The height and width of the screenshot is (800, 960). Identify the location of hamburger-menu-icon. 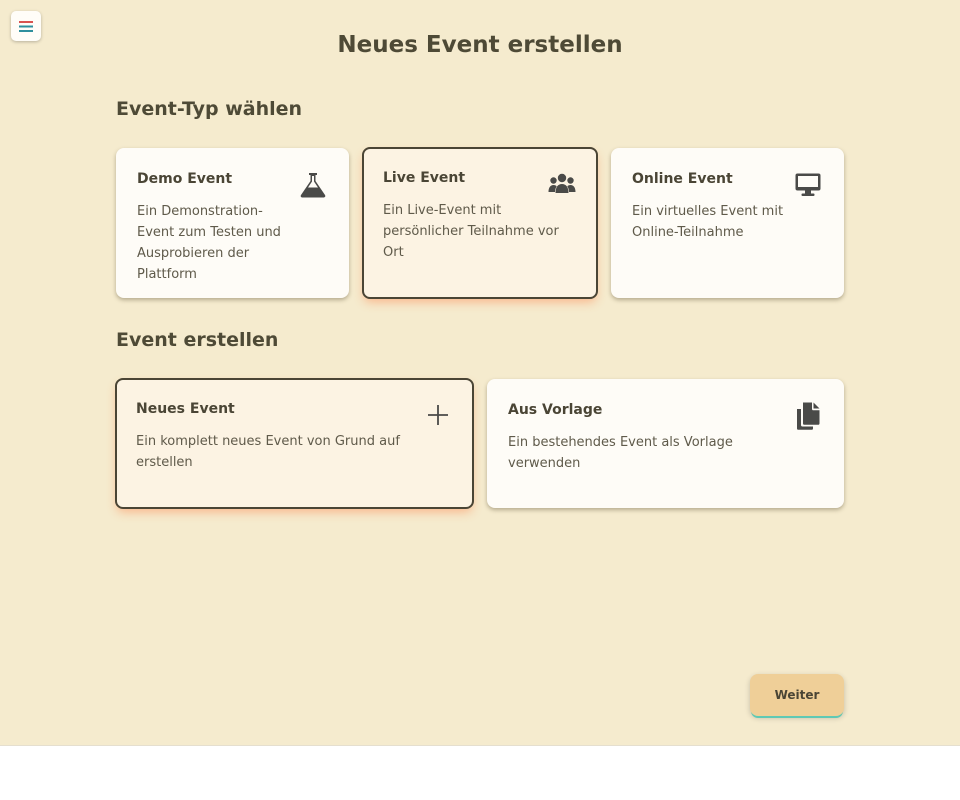
(26, 26).